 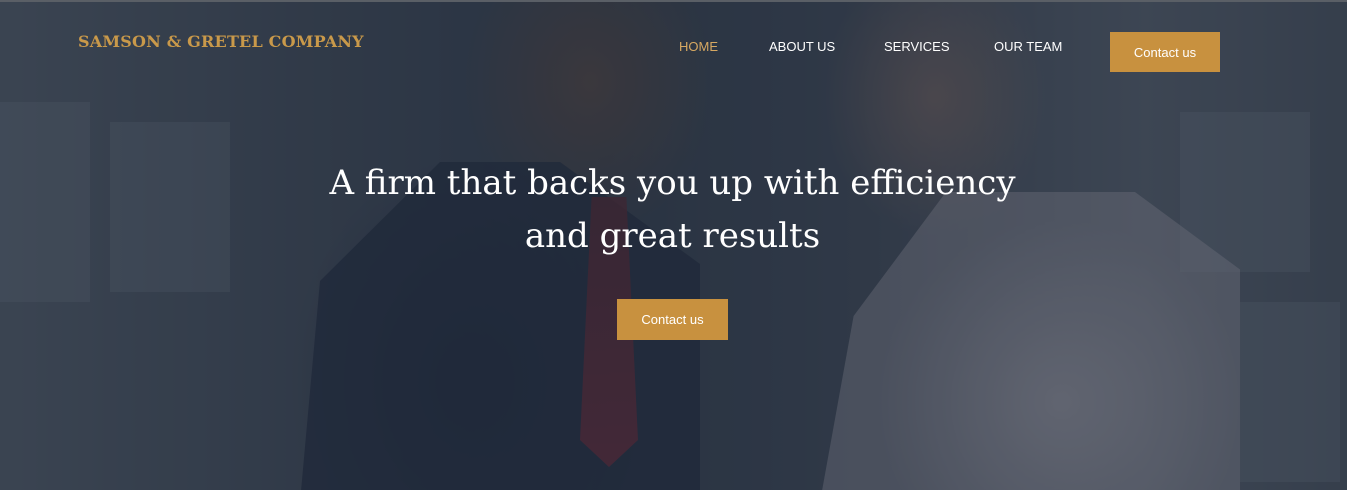 I want to click on brand-logo-text: SAMSON & GRETEL COMPANY, so click(x=221, y=41).